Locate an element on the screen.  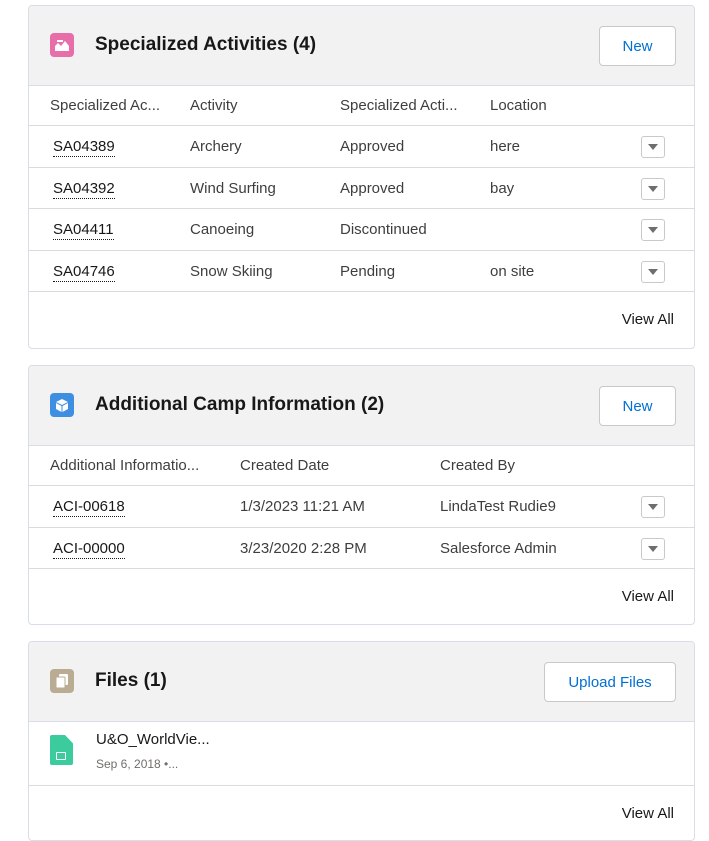
additional-camp-information-header: Additional Camp Information (2) New is located at coordinates (361, 406).